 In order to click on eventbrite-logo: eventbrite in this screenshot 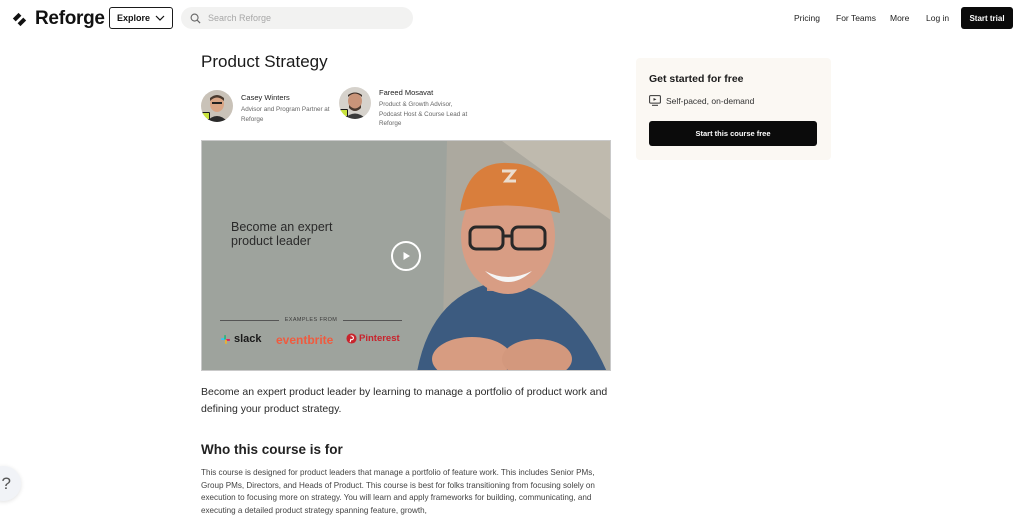, I will do `click(305, 340)`.